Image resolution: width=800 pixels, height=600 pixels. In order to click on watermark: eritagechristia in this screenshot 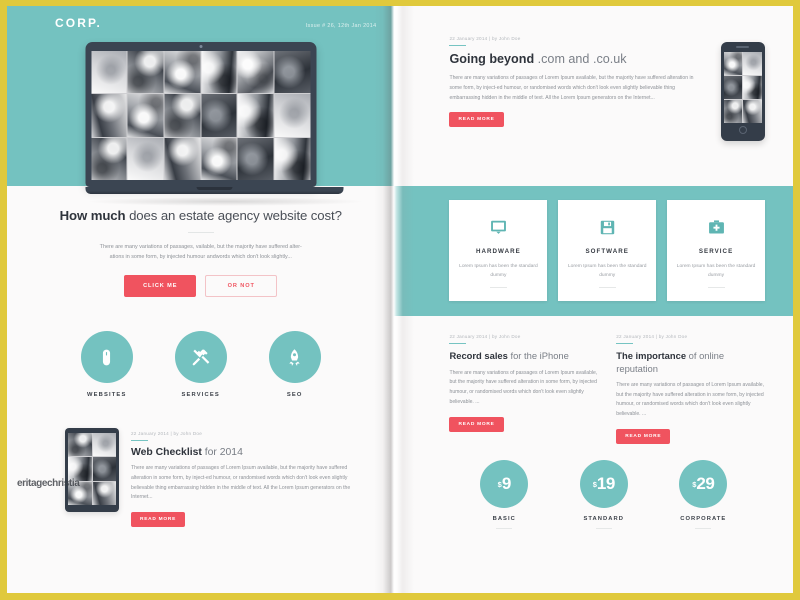, I will do `click(48, 483)`.